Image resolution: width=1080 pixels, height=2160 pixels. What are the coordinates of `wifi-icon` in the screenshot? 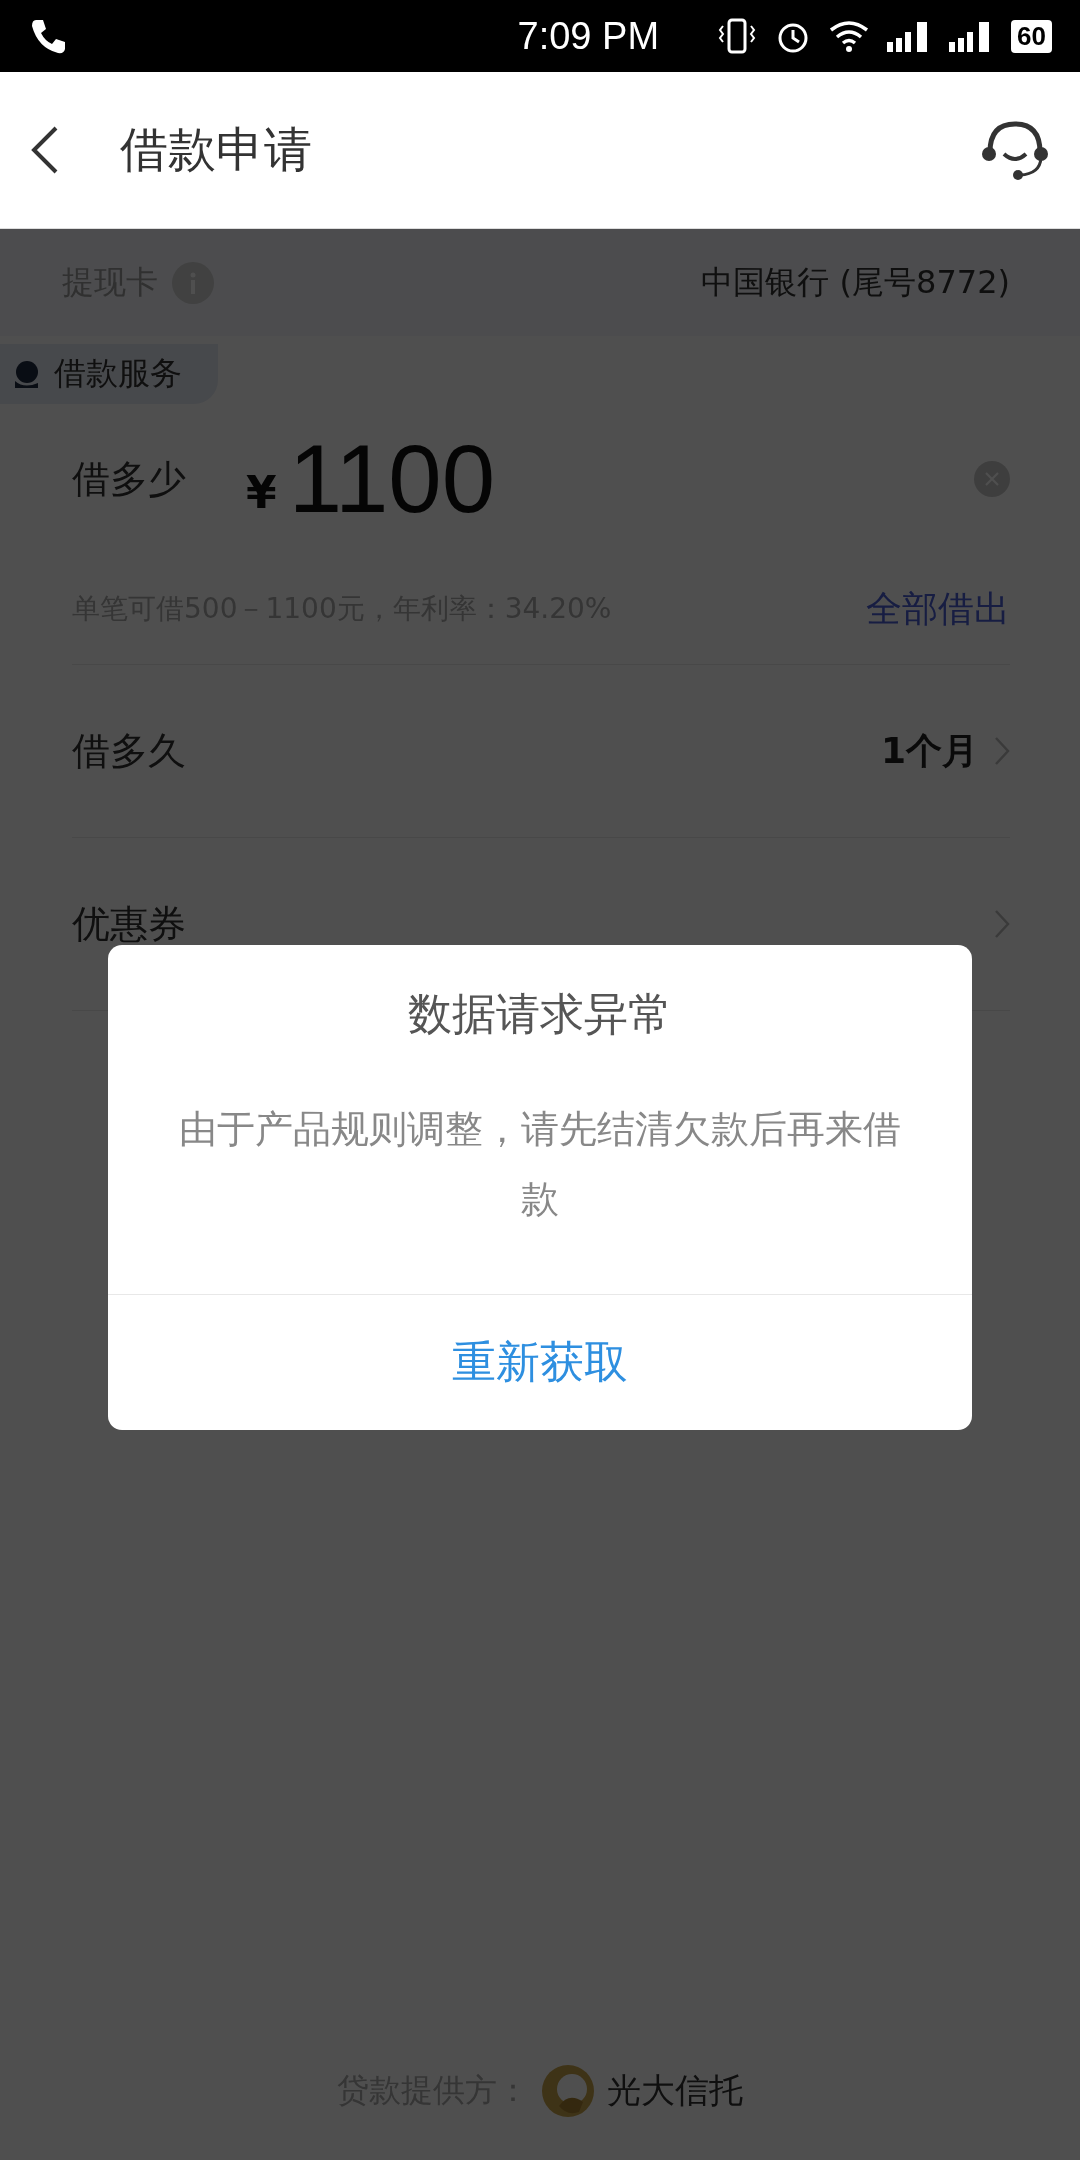 It's located at (849, 36).